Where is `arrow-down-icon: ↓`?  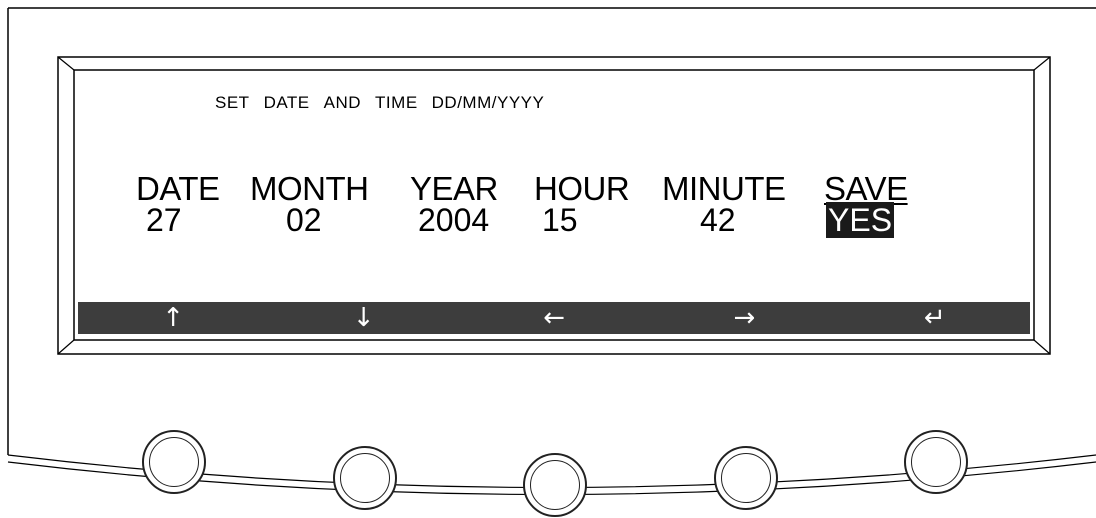
arrow-down-icon: ↓ is located at coordinates (363, 318).